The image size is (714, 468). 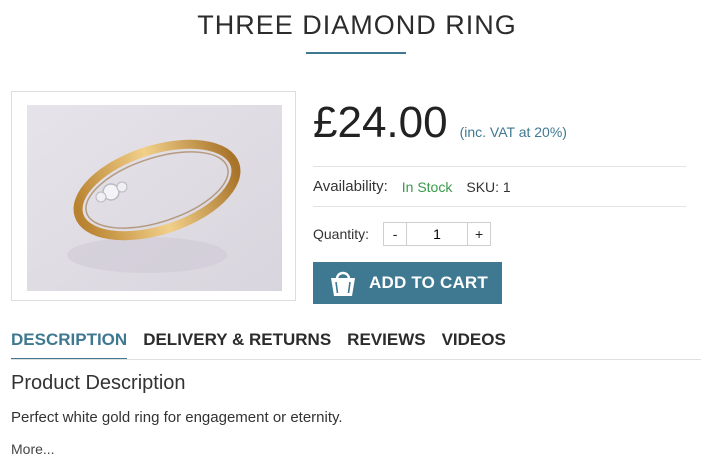 I want to click on tab-reviews: REVIEWS, so click(x=386, y=345).